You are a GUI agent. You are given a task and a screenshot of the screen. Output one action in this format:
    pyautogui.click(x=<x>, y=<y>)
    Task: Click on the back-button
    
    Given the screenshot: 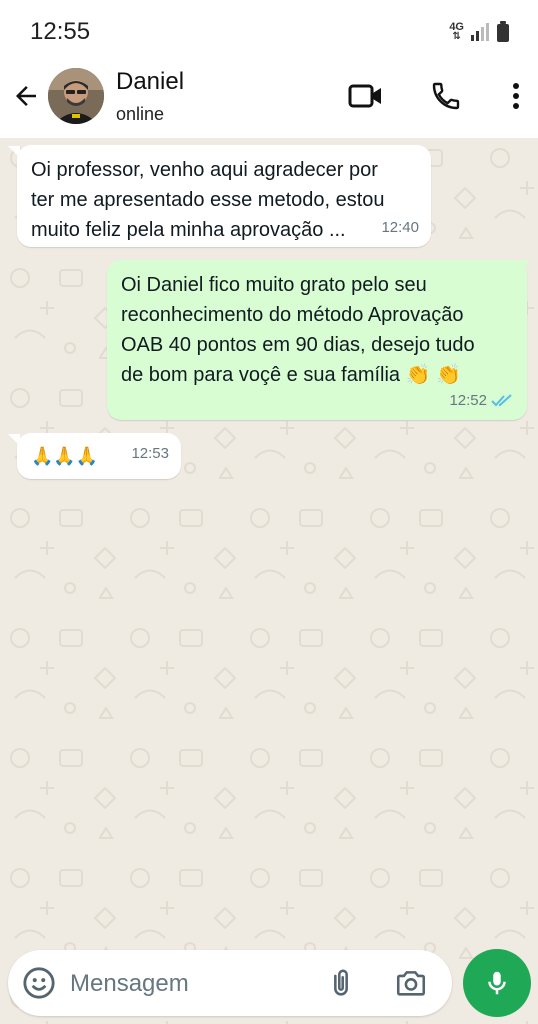 What is the action you would take?
    pyautogui.click(x=26, y=96)
    